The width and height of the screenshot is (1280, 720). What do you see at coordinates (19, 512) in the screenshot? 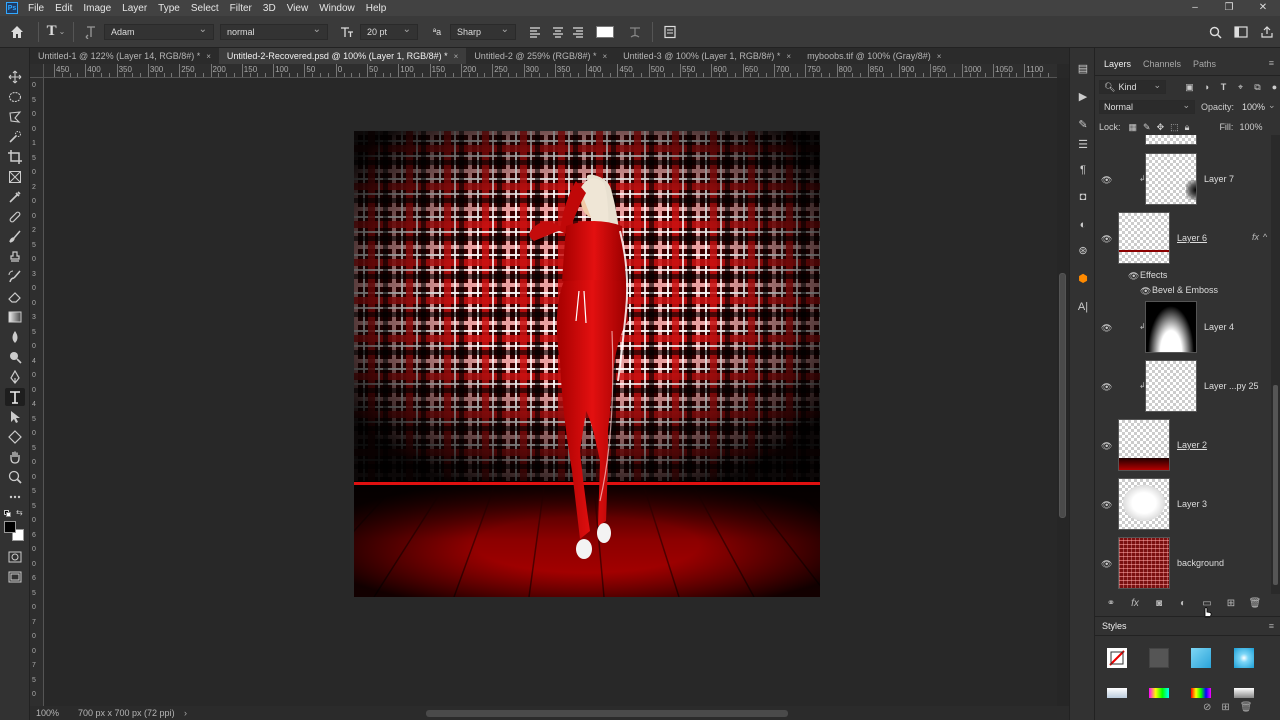
I see `swap-colors-icon: ⇆` at bounding box center [19, 512].